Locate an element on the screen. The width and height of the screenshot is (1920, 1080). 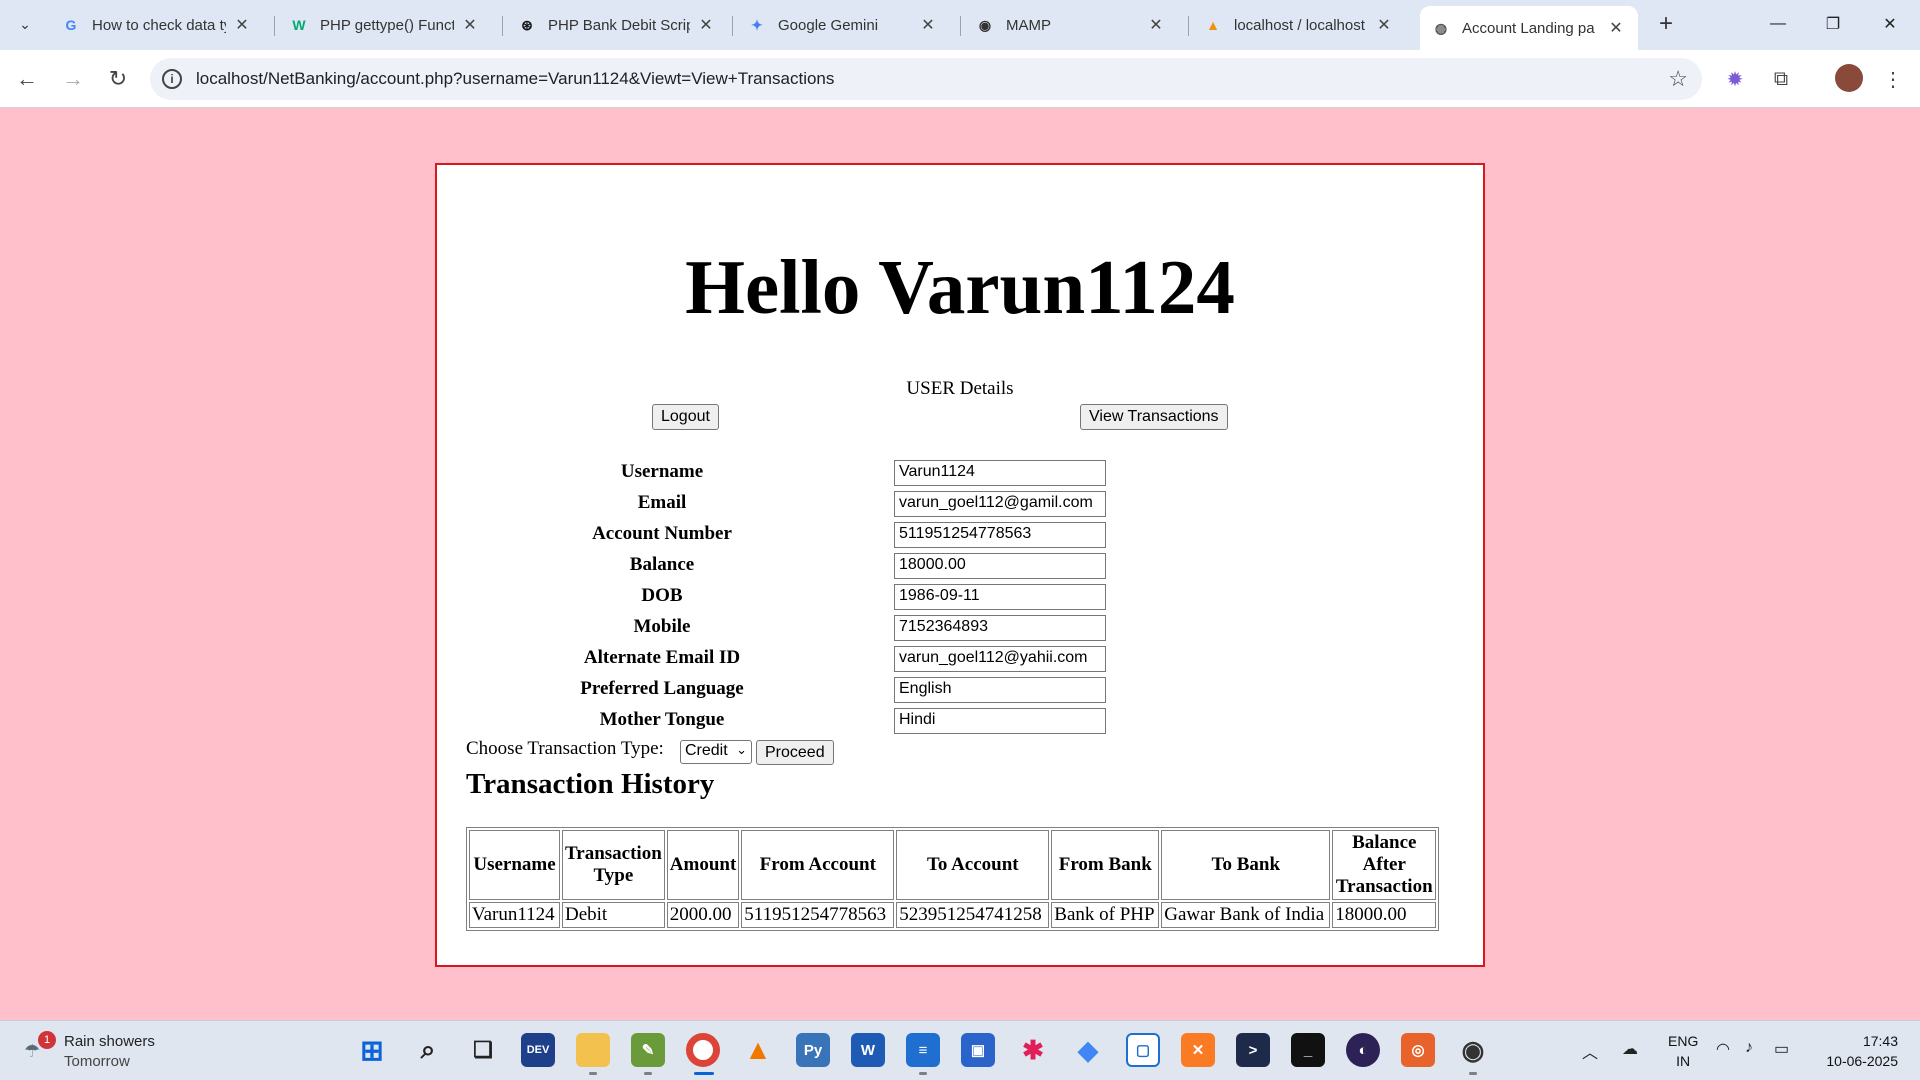
powershell-icon: > is located at coordinates (1253, 1050).